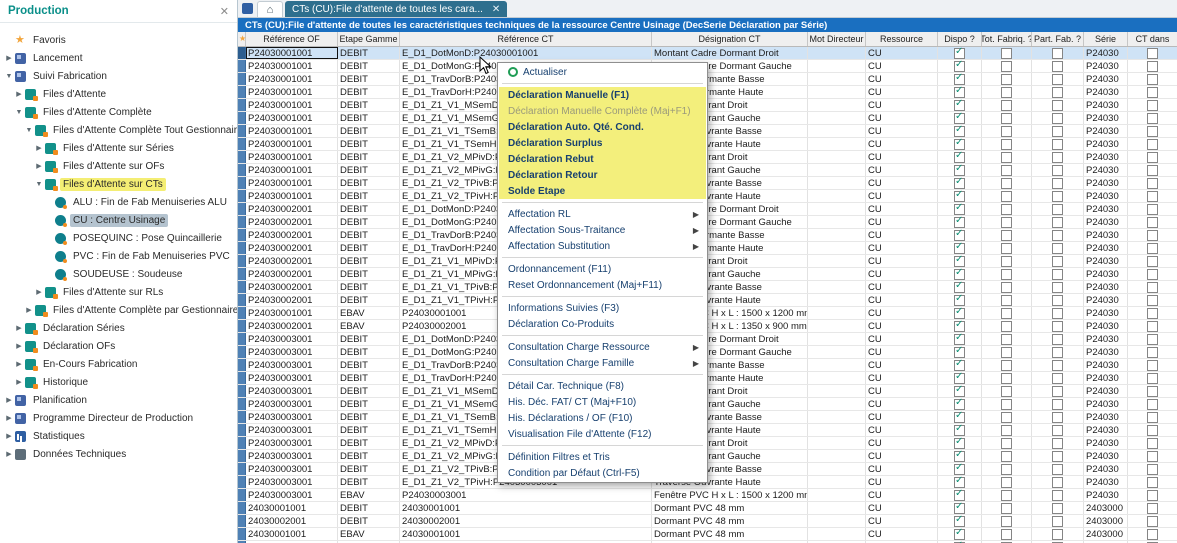 The height and width of the screenshot is (543, 1177). What do you see at coordinates (118, 418) in the screenshot?
I see `sidebar-item-programme-directeur-de-production: ▶ Programme Directeur de Production` at bounding box center [118, 418].